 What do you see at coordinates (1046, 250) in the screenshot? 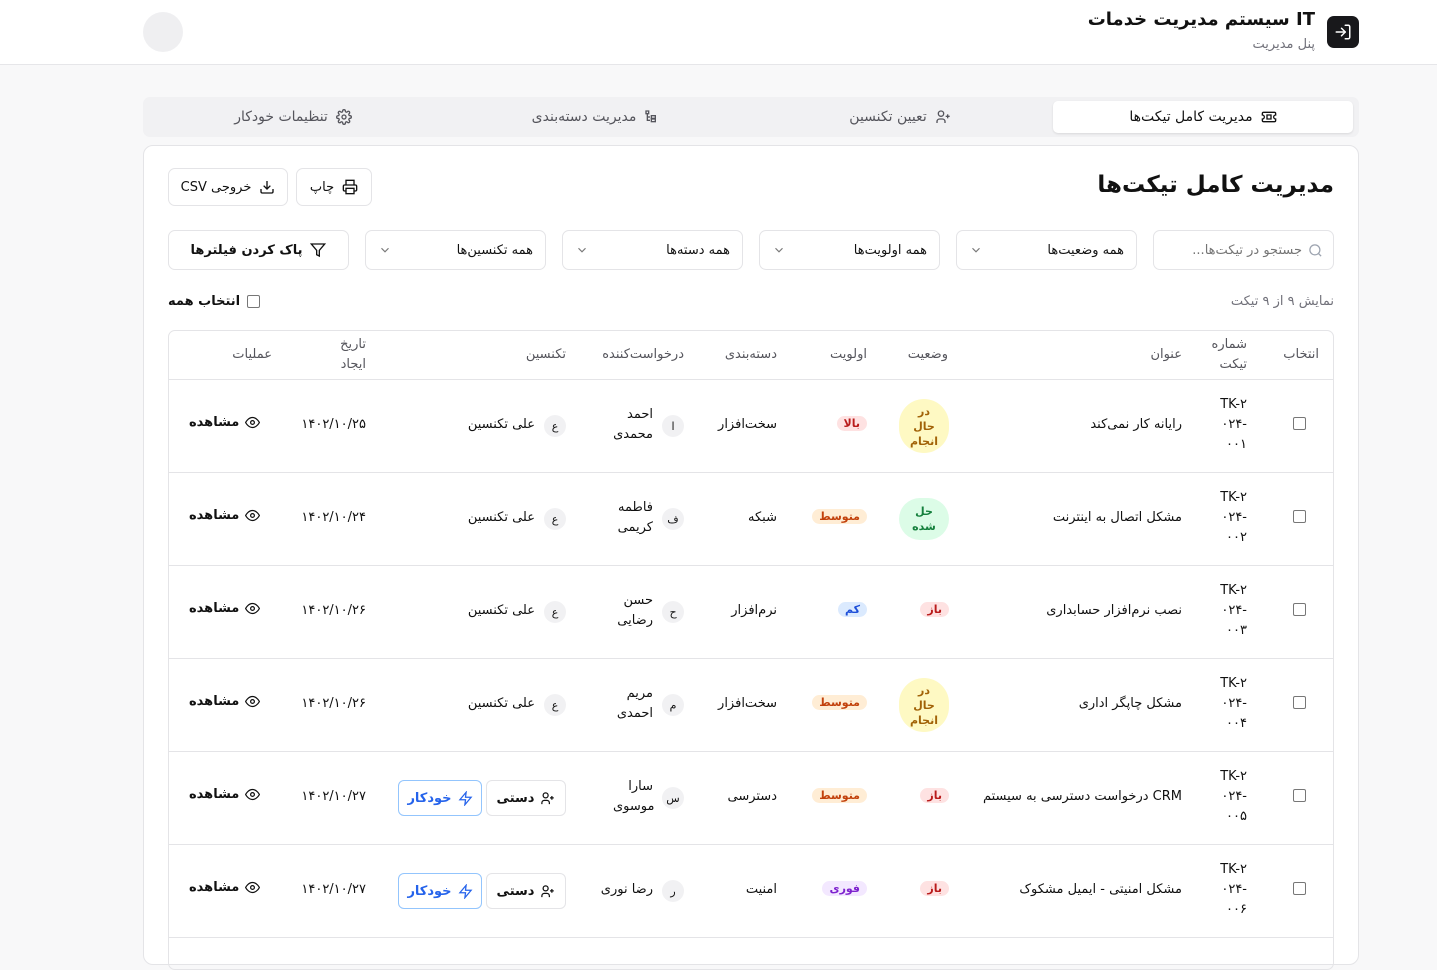
I see `status-filter-select: همه وضعیت‌ها` at bounding box center [1046, 250].